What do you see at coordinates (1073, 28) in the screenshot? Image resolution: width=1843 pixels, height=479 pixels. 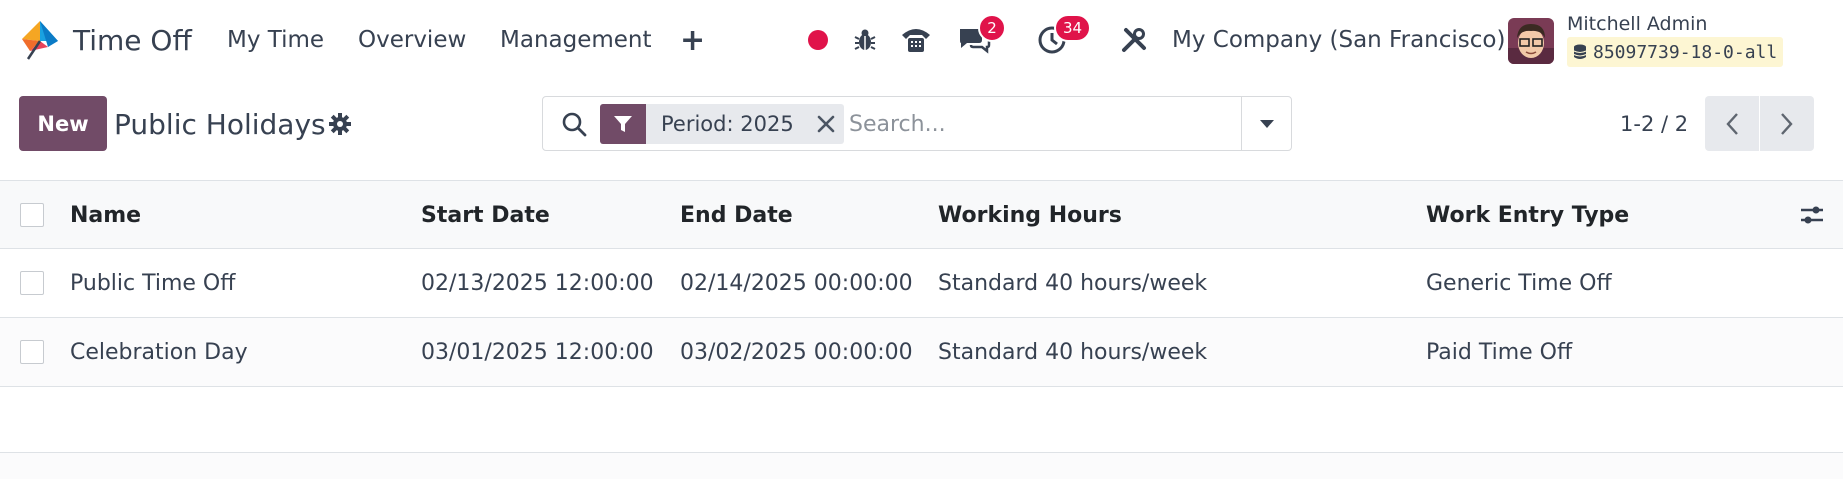 I see `activities-count-badge: 34` at bounding box center [1073, 28].